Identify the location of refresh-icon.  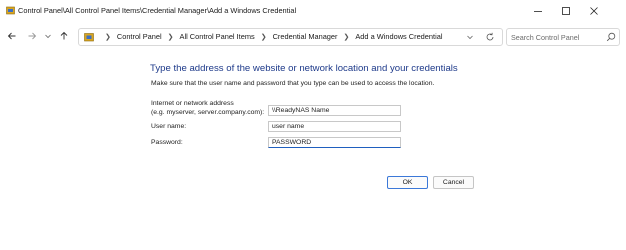
(490, 37).